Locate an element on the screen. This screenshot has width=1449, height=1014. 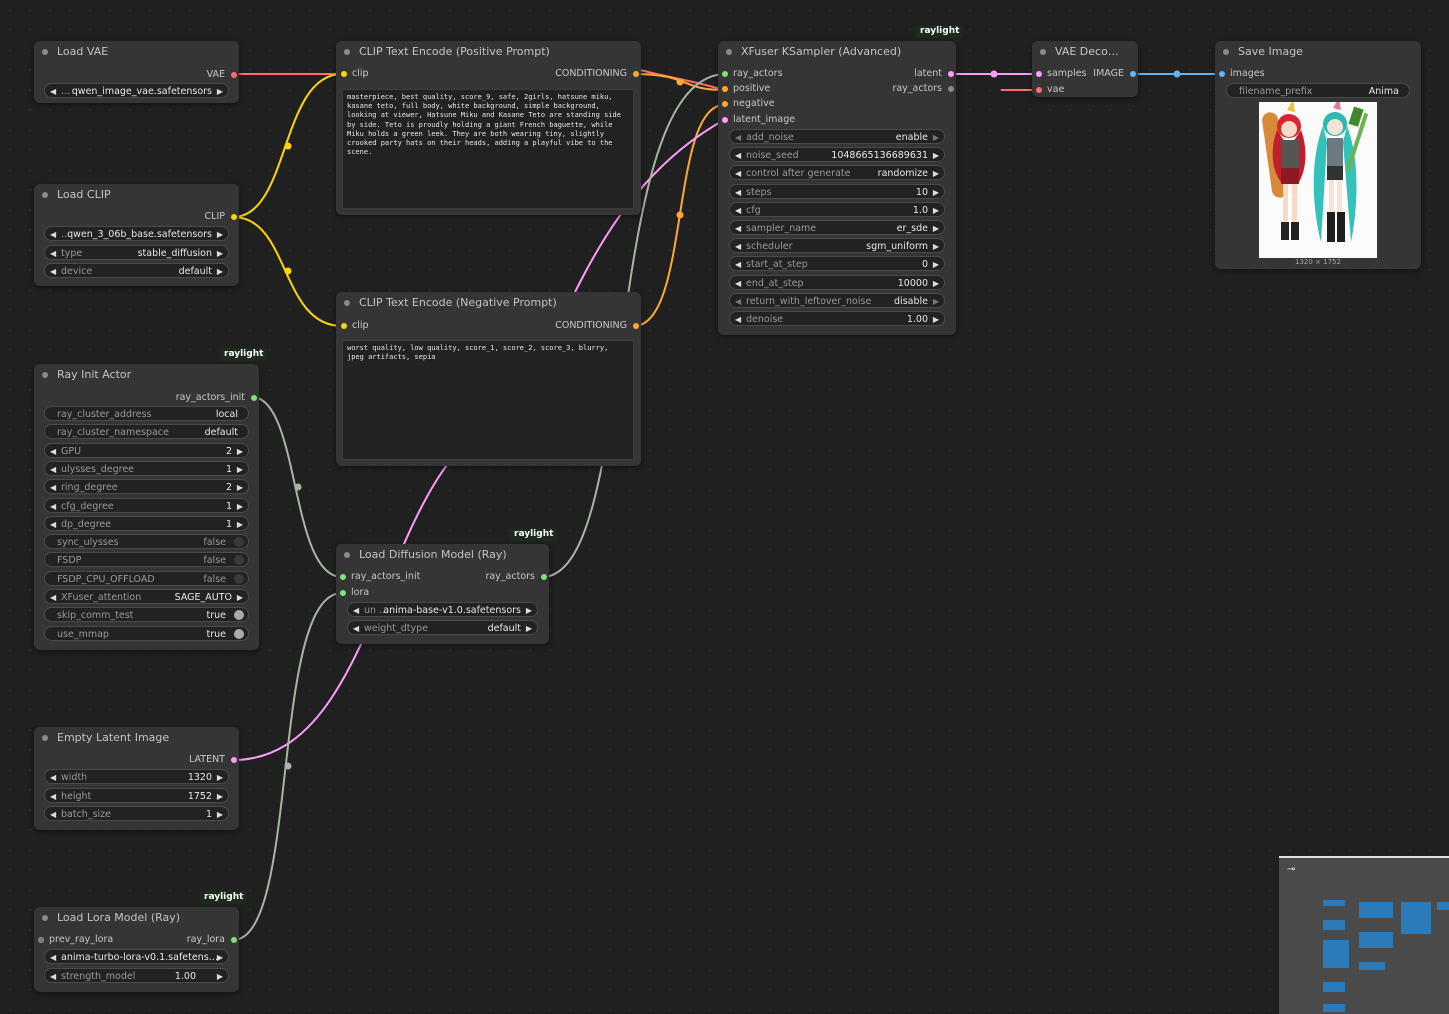
clip-name-combo: ◀ … qwen_3_06b_base.safetensors ▶ is located at coordinates (136, 233).